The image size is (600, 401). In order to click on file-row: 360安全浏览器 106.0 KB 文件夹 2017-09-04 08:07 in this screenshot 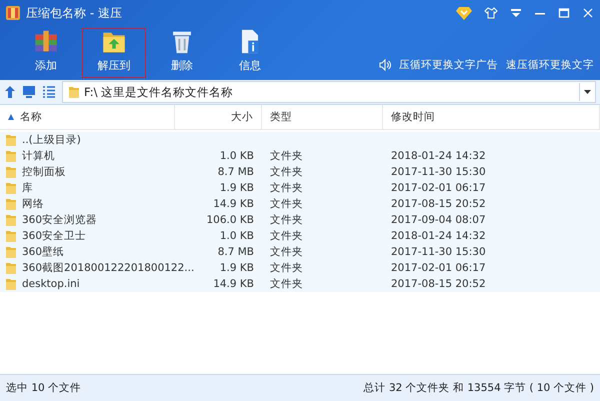, I will do `click(300, 220)`.